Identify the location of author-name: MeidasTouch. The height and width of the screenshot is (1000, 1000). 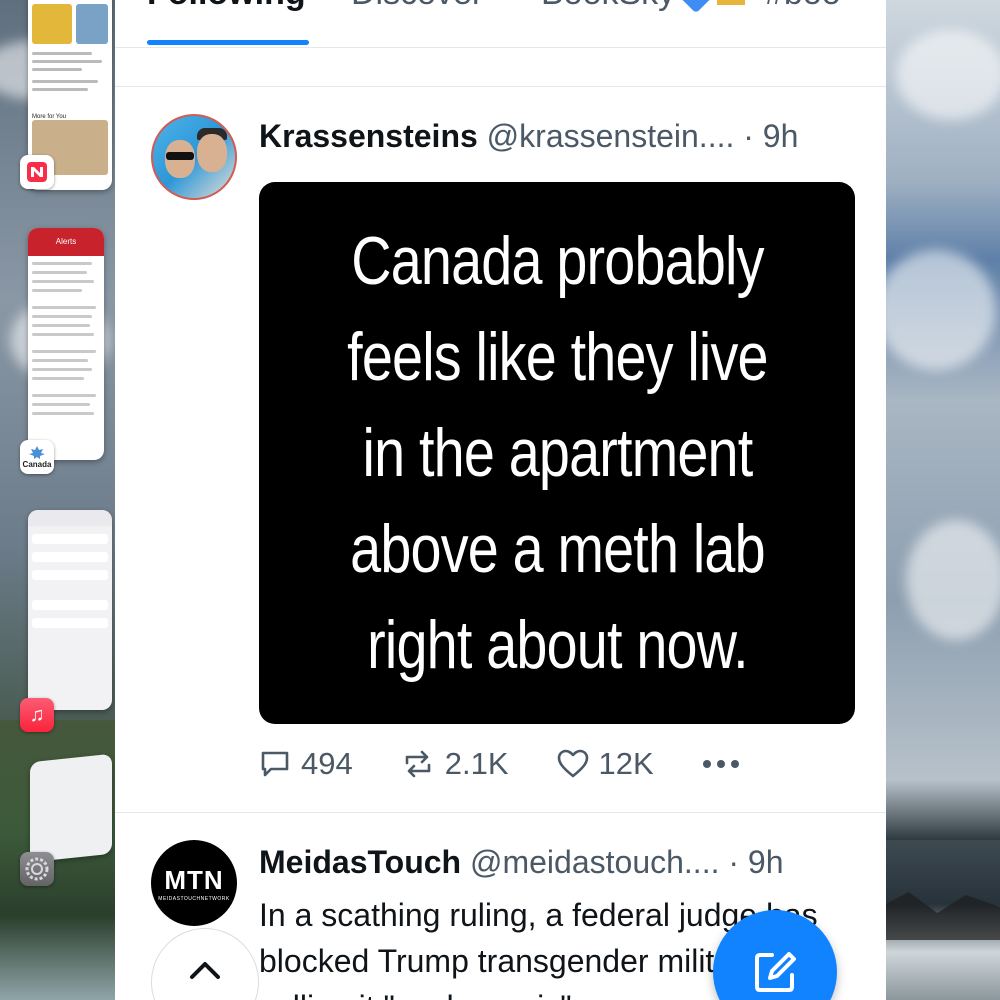
(360, 862).